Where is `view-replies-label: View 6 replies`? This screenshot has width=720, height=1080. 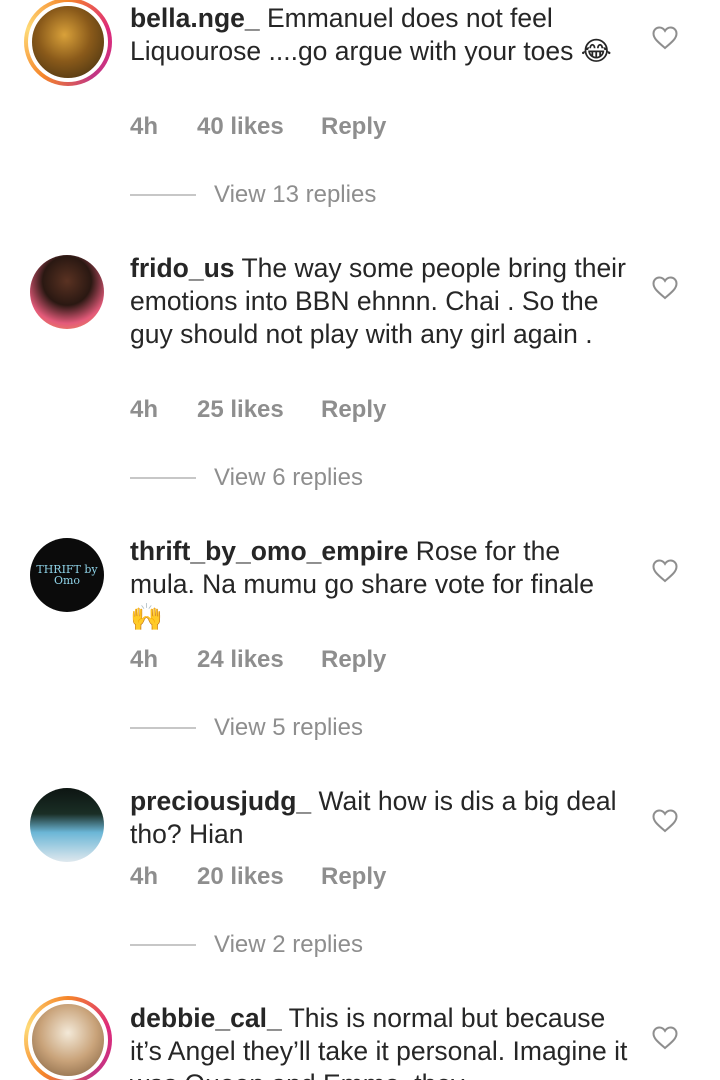 view-replies-label: View 6 replies is located at coordinates (288, 477).